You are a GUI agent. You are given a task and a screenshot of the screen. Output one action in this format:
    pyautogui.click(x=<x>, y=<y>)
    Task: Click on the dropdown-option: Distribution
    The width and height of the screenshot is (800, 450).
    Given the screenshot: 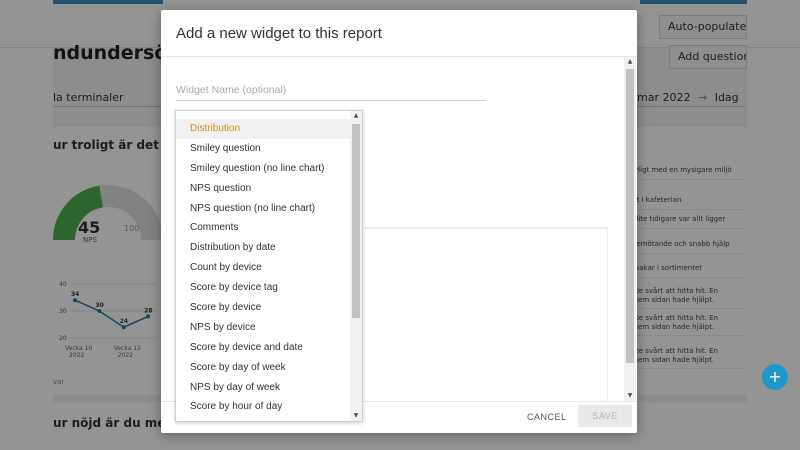 What is the action you would take?
    pyautogui.click(x=263, y=129)
    